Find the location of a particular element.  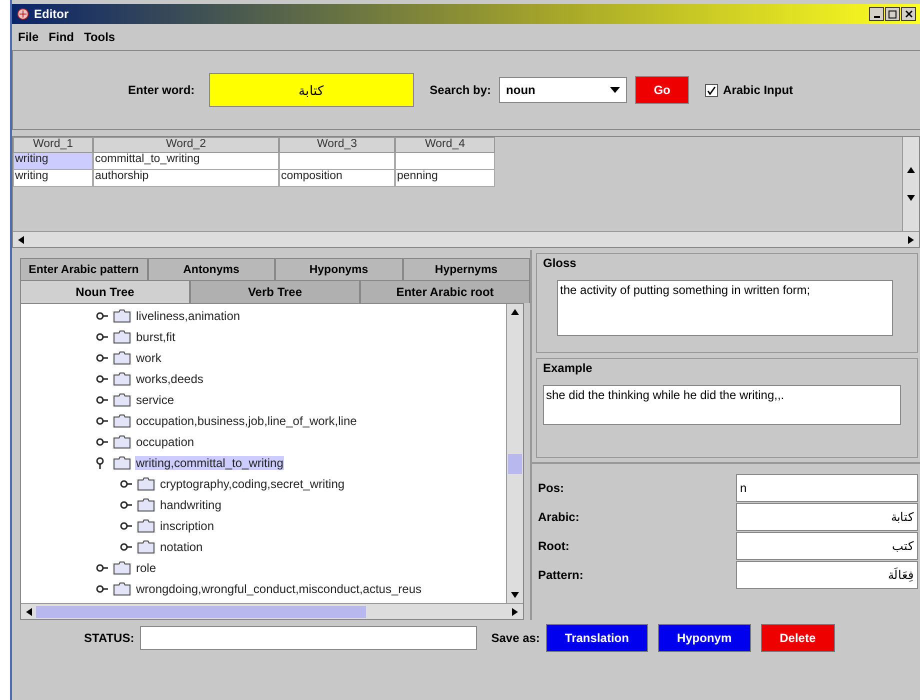

column-header: Word_3 is located at coordinates (337, 145).